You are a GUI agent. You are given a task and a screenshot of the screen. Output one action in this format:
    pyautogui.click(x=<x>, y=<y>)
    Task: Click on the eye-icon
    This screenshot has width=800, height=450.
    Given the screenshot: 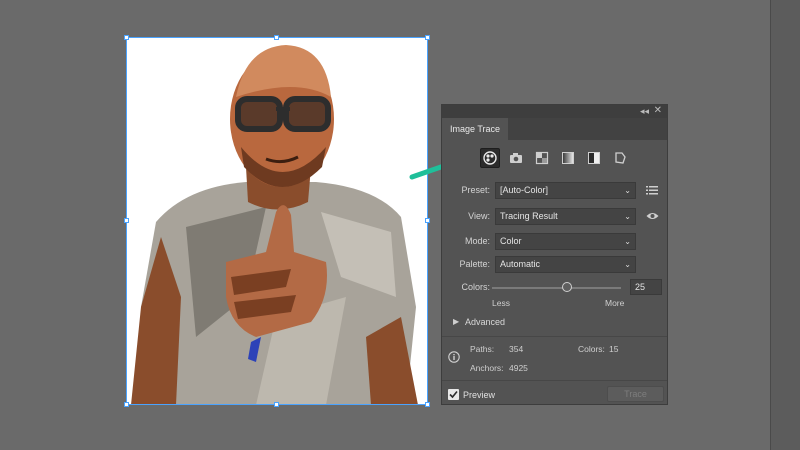 What is the action you would take?
    pyautogui.click(x=652, y=216)
    